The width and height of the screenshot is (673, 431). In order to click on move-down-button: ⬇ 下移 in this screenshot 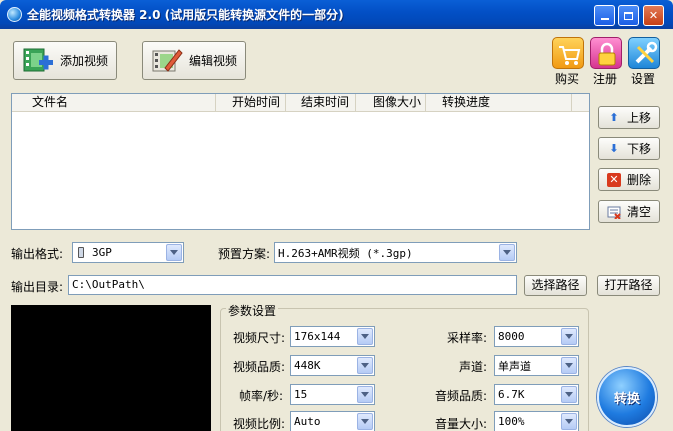, I will do `click(629, 148)`.